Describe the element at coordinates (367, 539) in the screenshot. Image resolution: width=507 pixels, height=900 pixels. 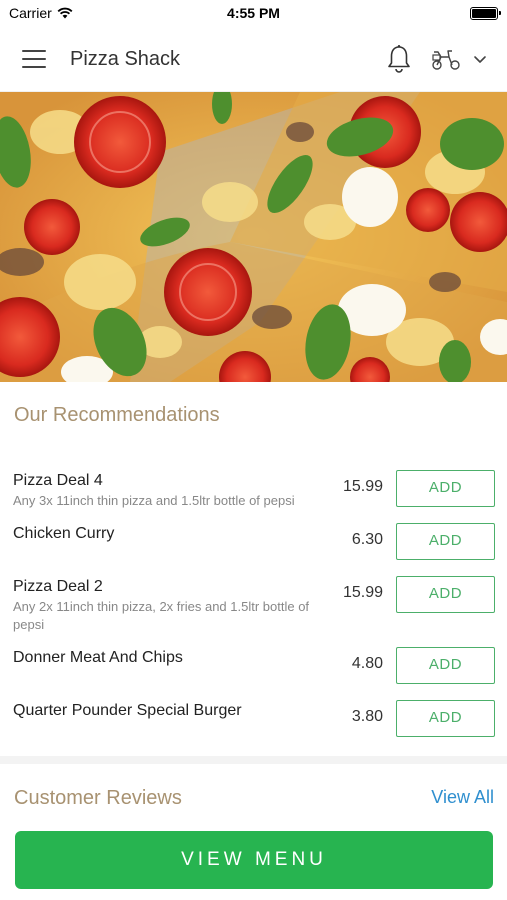
I see `item-price: 6.30` at that location.